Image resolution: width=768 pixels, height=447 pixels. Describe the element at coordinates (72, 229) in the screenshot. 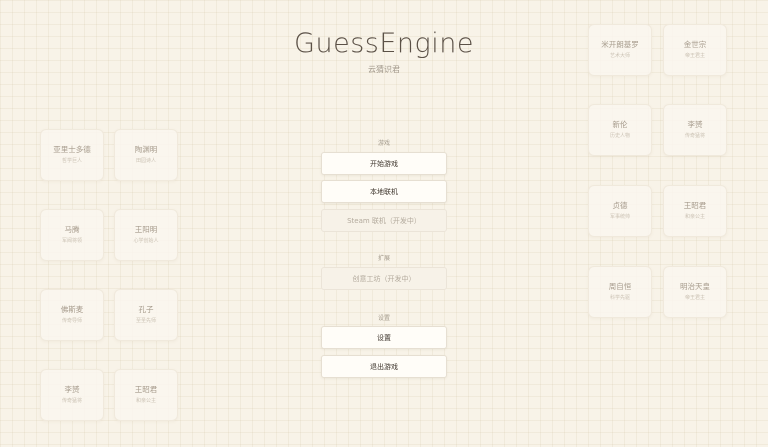

I see `character-name: 马腾` at that location.